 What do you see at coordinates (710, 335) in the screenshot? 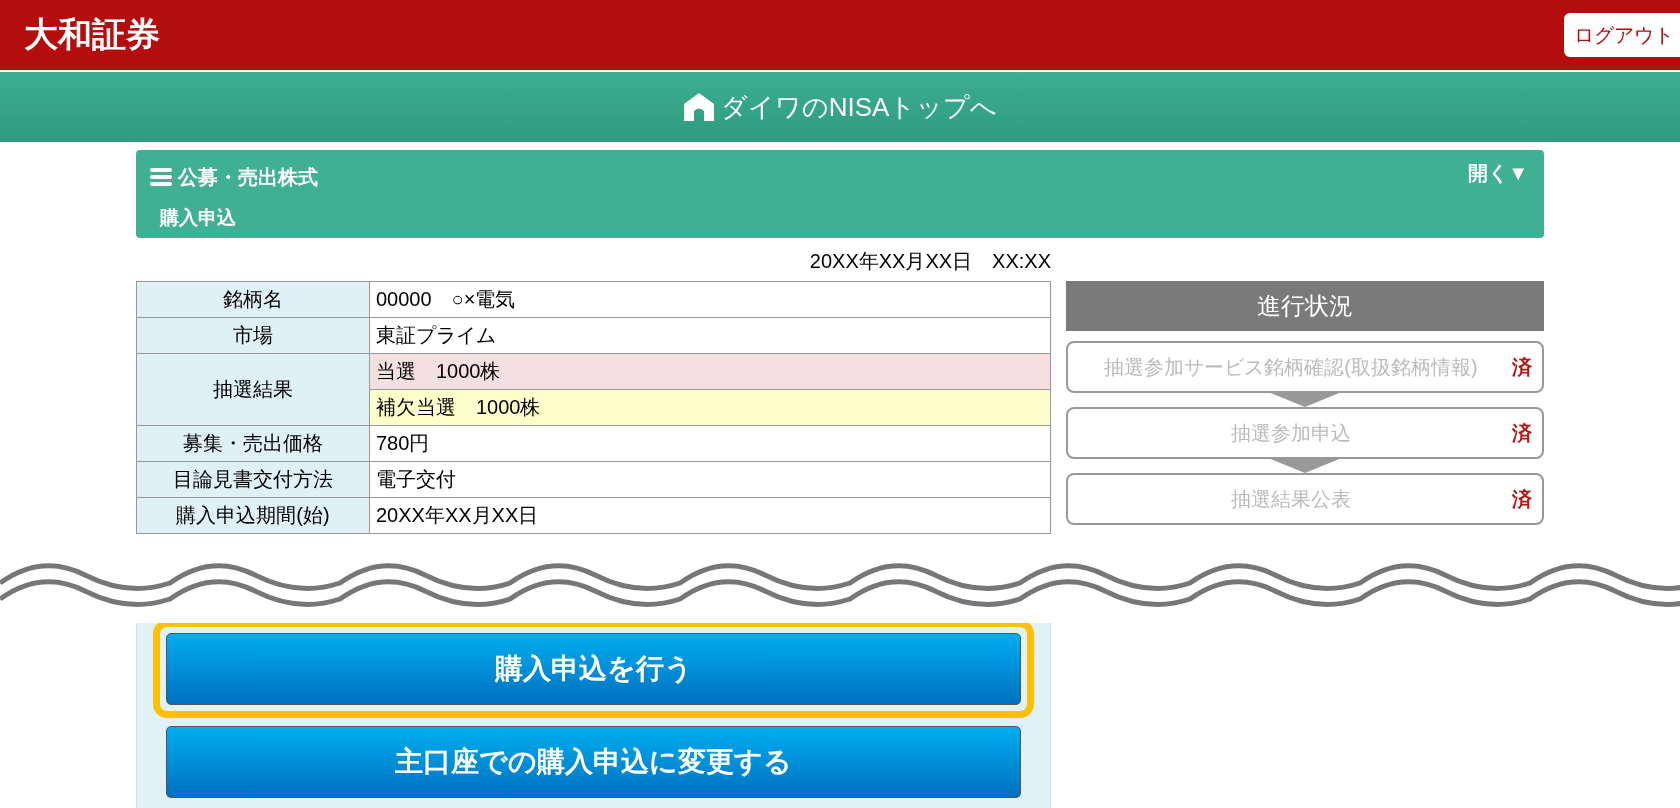
I see `value-cell: 東証プライム` at bounding box center [710, 335].